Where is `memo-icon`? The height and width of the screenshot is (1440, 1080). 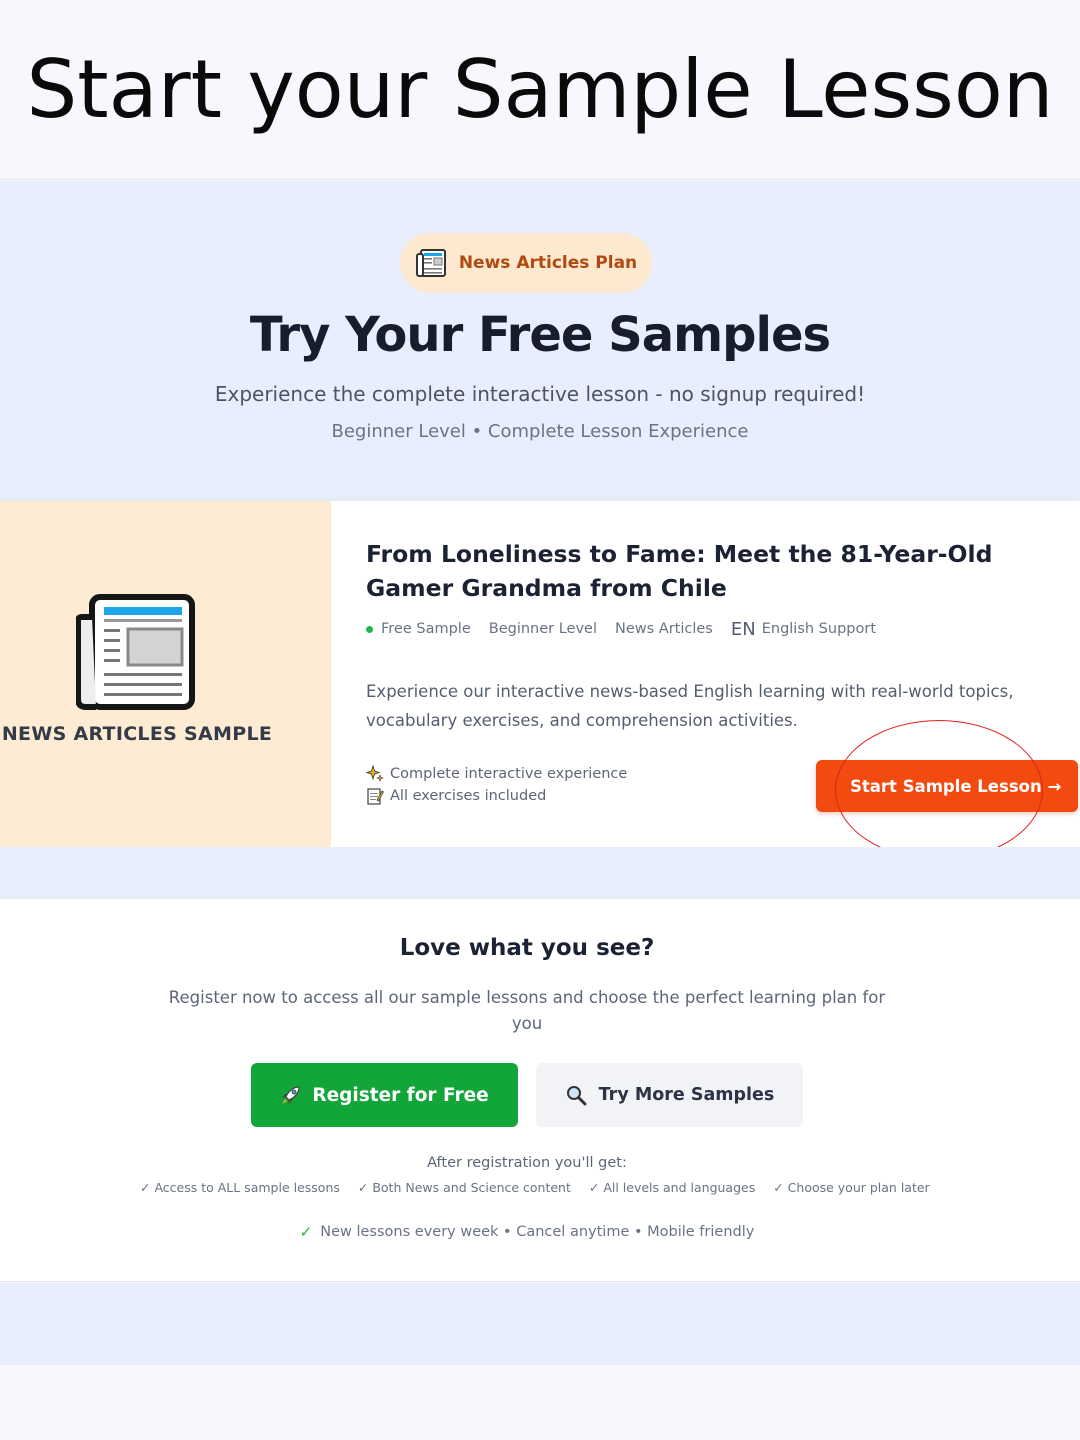
memo-icon is located at coordinates (375, 796).